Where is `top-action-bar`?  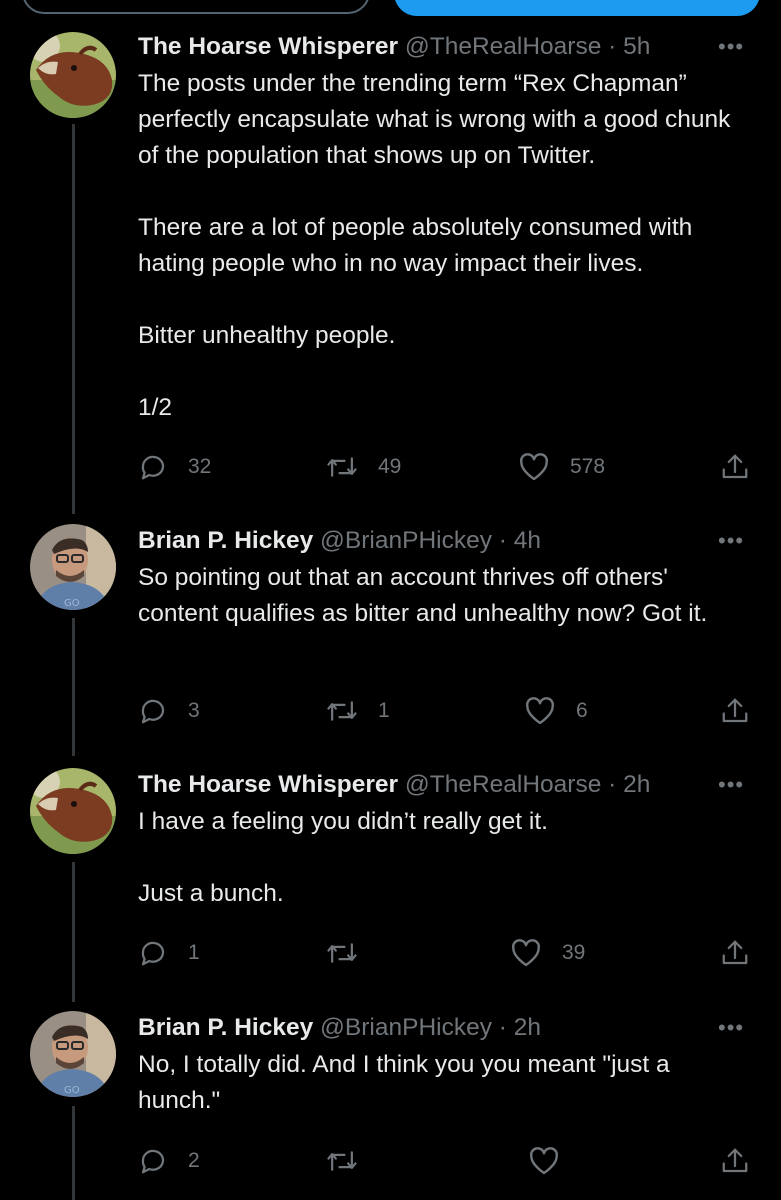 top-action-bar is located at coordinates (390, 9).